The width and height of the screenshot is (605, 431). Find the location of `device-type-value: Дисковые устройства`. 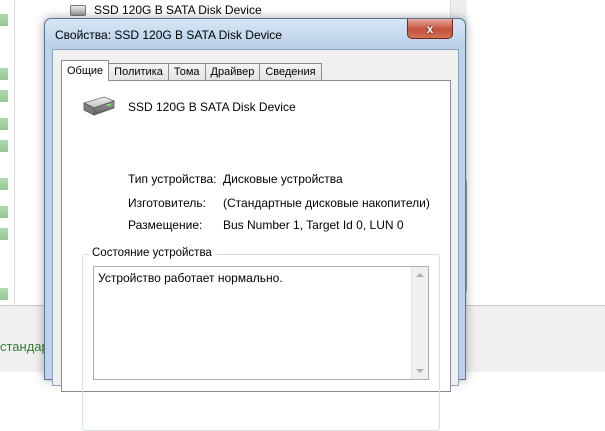

device-type-value: Дисковые устройства is located at coordinates (283, 179).